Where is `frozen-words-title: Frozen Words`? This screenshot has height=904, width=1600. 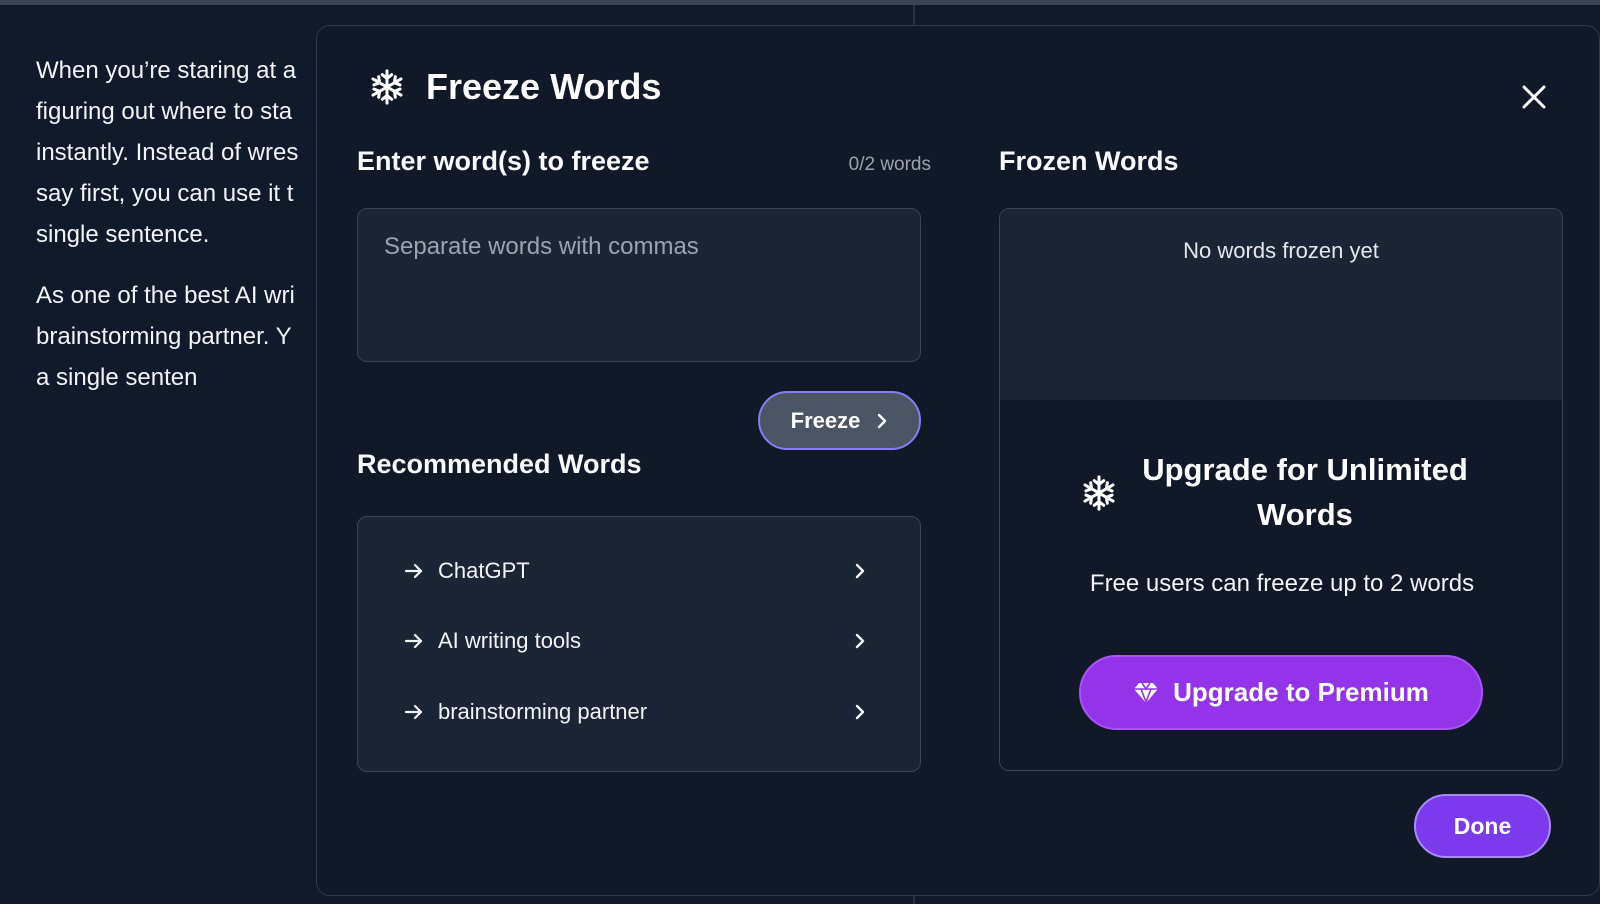
frozen-words-title: Frozen Words is located at coordinates (1089, 161).